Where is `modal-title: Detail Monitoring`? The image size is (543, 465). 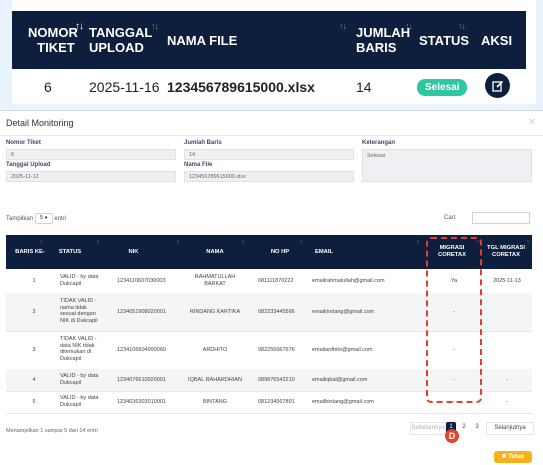 modal-title: Detail Monitoring is located at coordinates (40, 123).